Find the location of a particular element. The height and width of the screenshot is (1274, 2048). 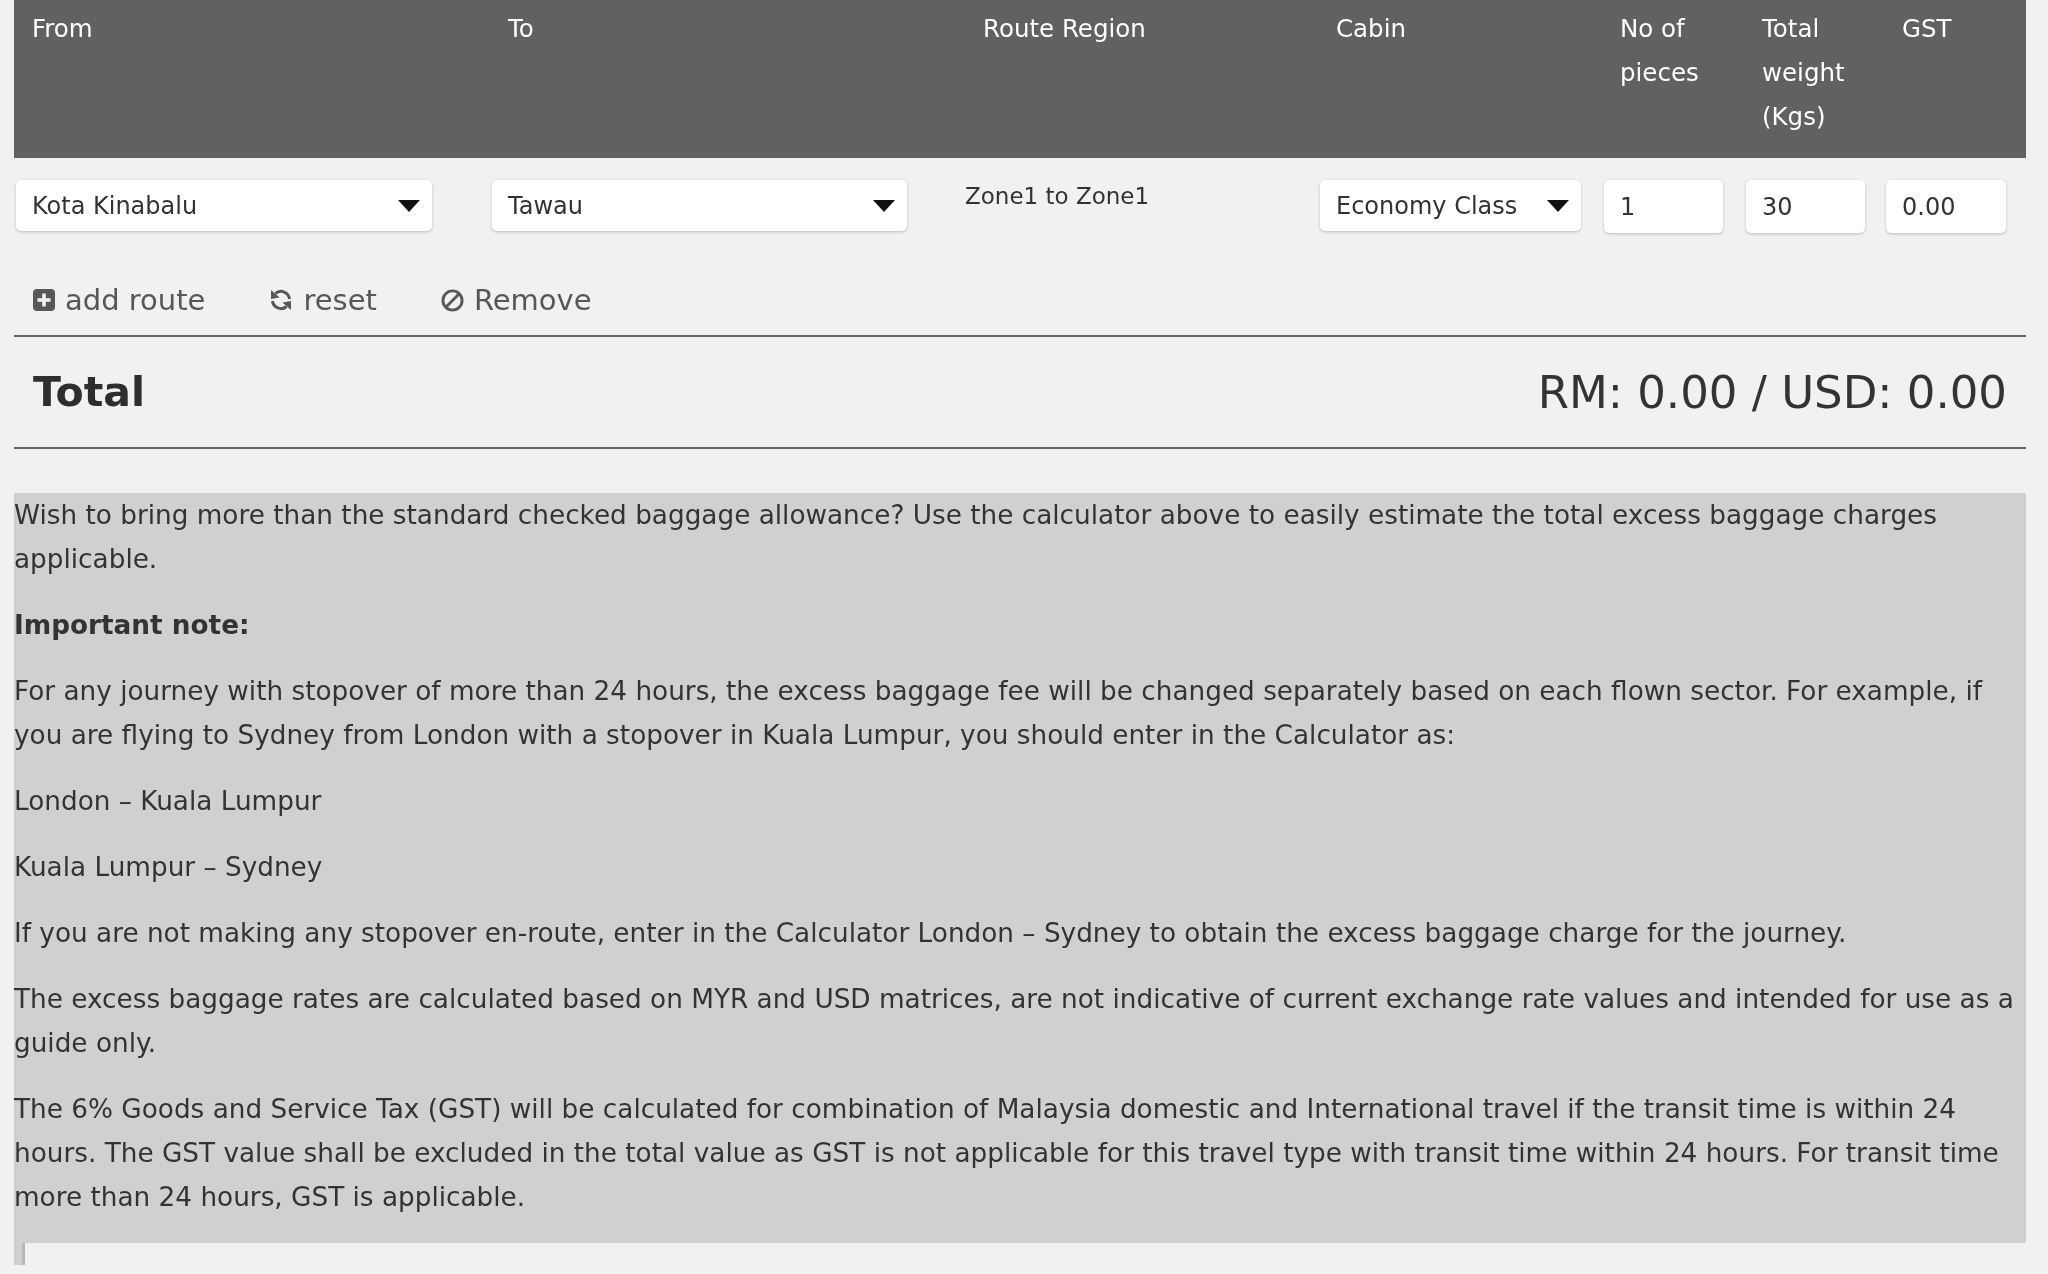

column-header: Total weight (Kgs) is located at coordinates (1803, 73).